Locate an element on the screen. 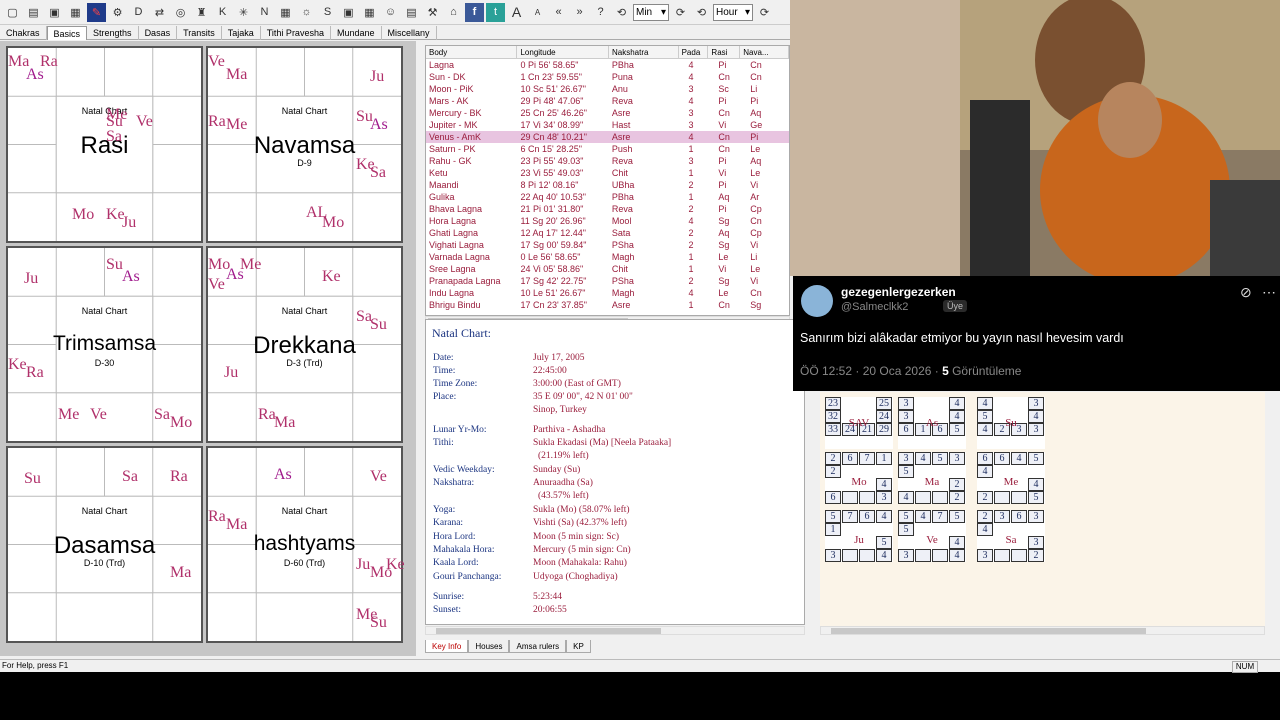 This screenshot has width=1280, height=720. table-cell: Le is located at coordinates (755, 173).